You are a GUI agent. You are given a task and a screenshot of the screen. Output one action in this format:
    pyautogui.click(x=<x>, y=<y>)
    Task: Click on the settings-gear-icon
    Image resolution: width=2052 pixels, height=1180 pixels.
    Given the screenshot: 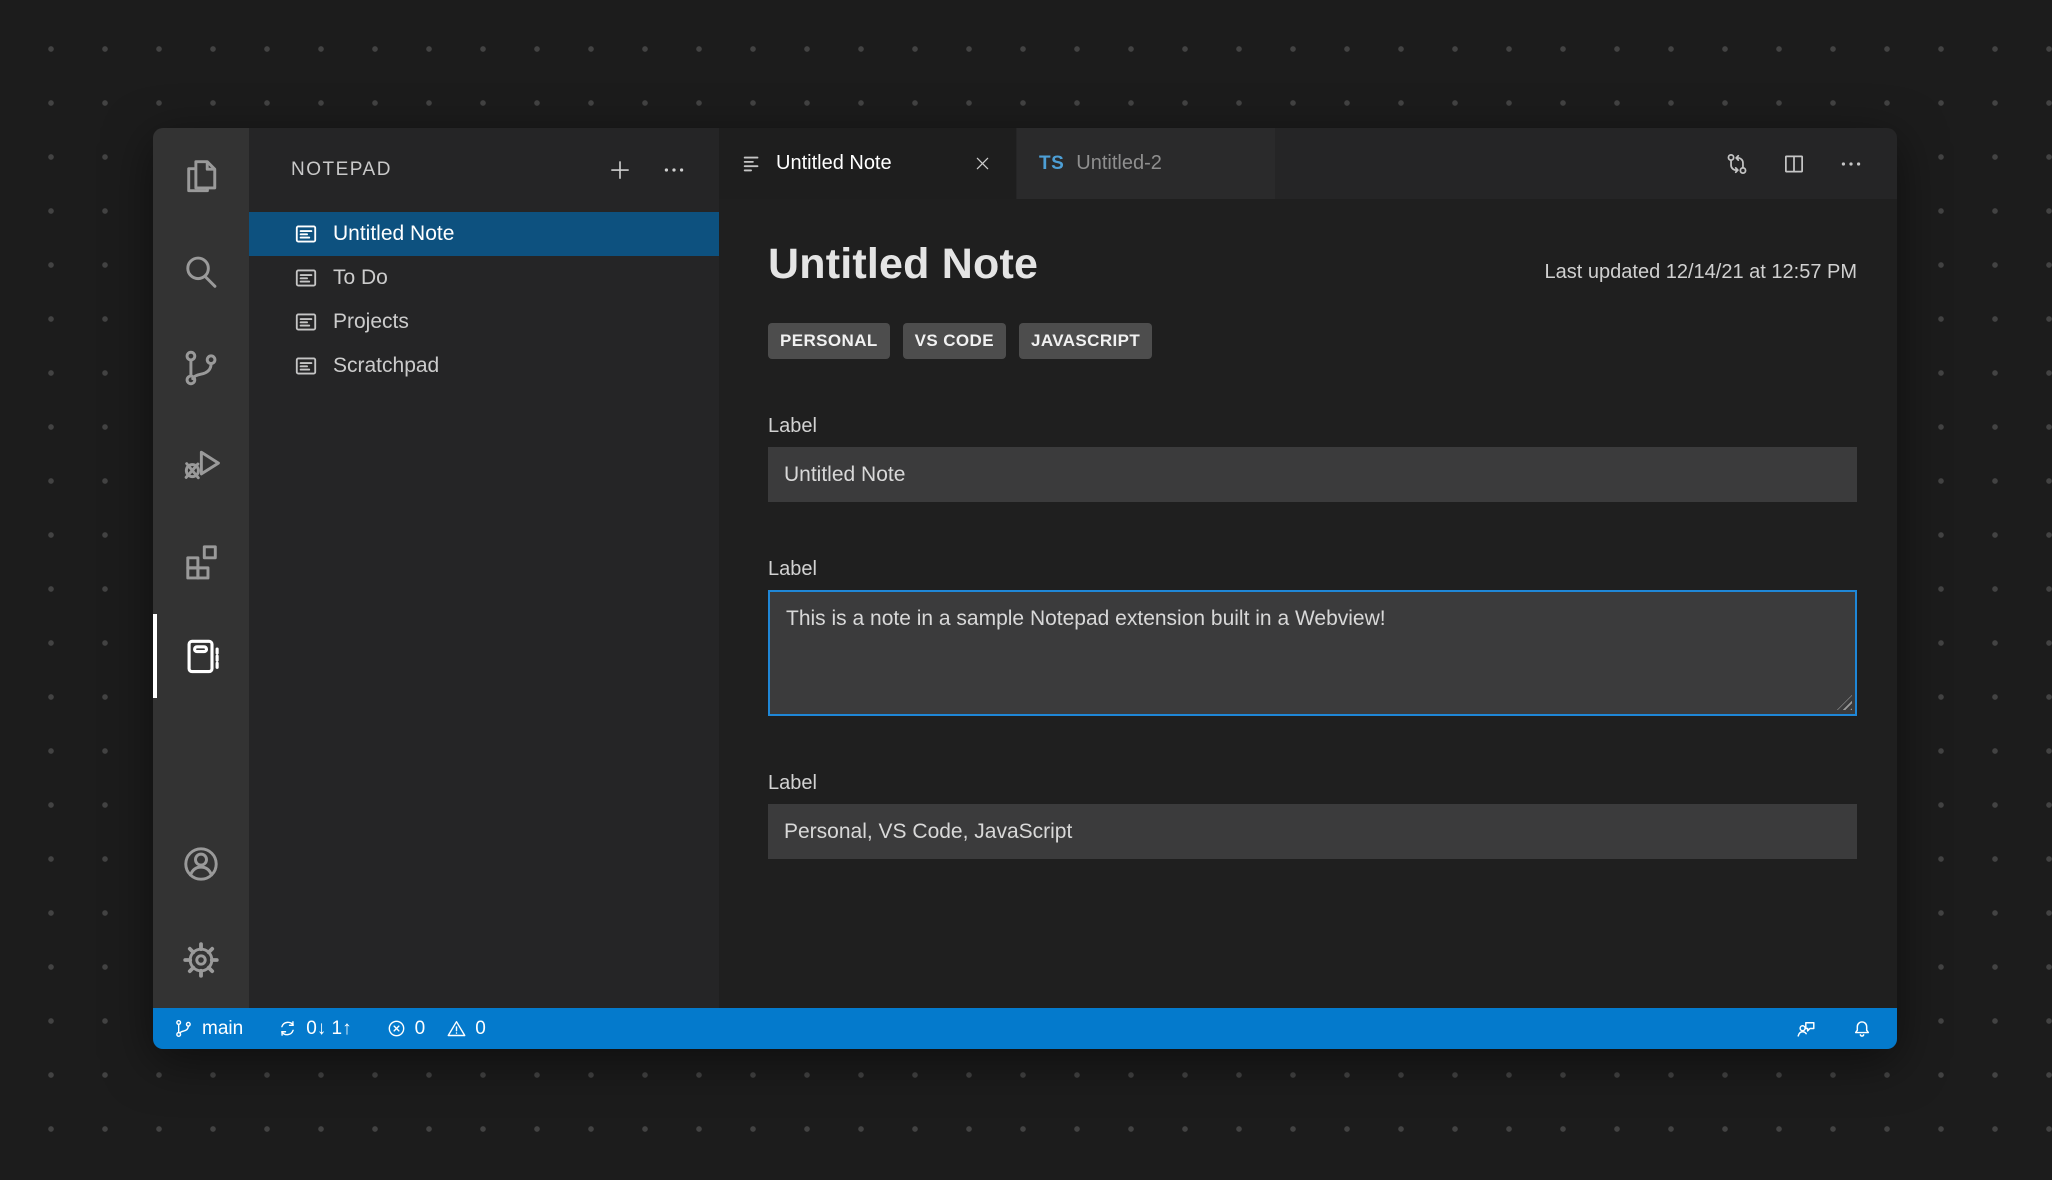 What is the action you would take?
    pyautogui.click(x=201, y=960)
    